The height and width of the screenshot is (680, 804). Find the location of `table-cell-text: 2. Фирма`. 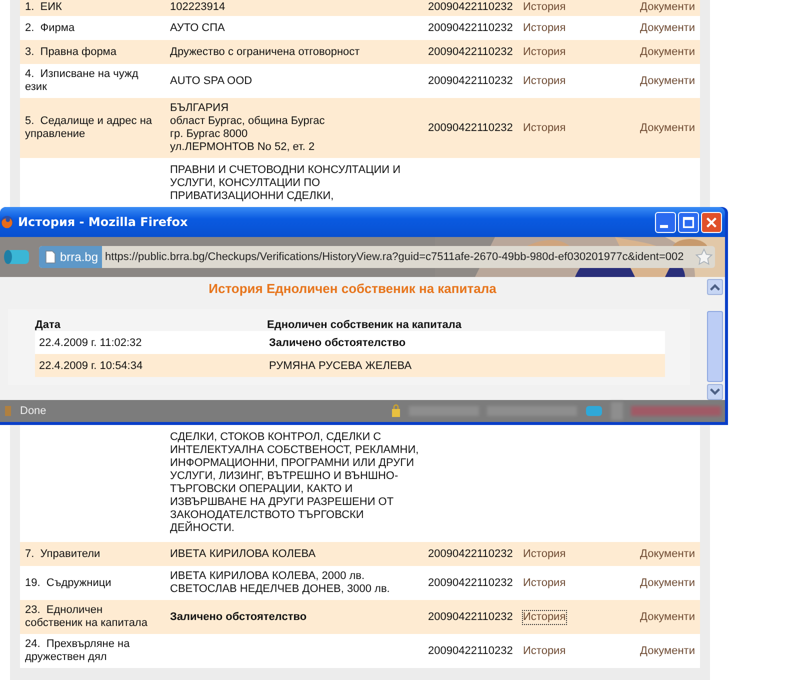

table-cell-text: 2. Фирма is located at coordinates (50, 28).